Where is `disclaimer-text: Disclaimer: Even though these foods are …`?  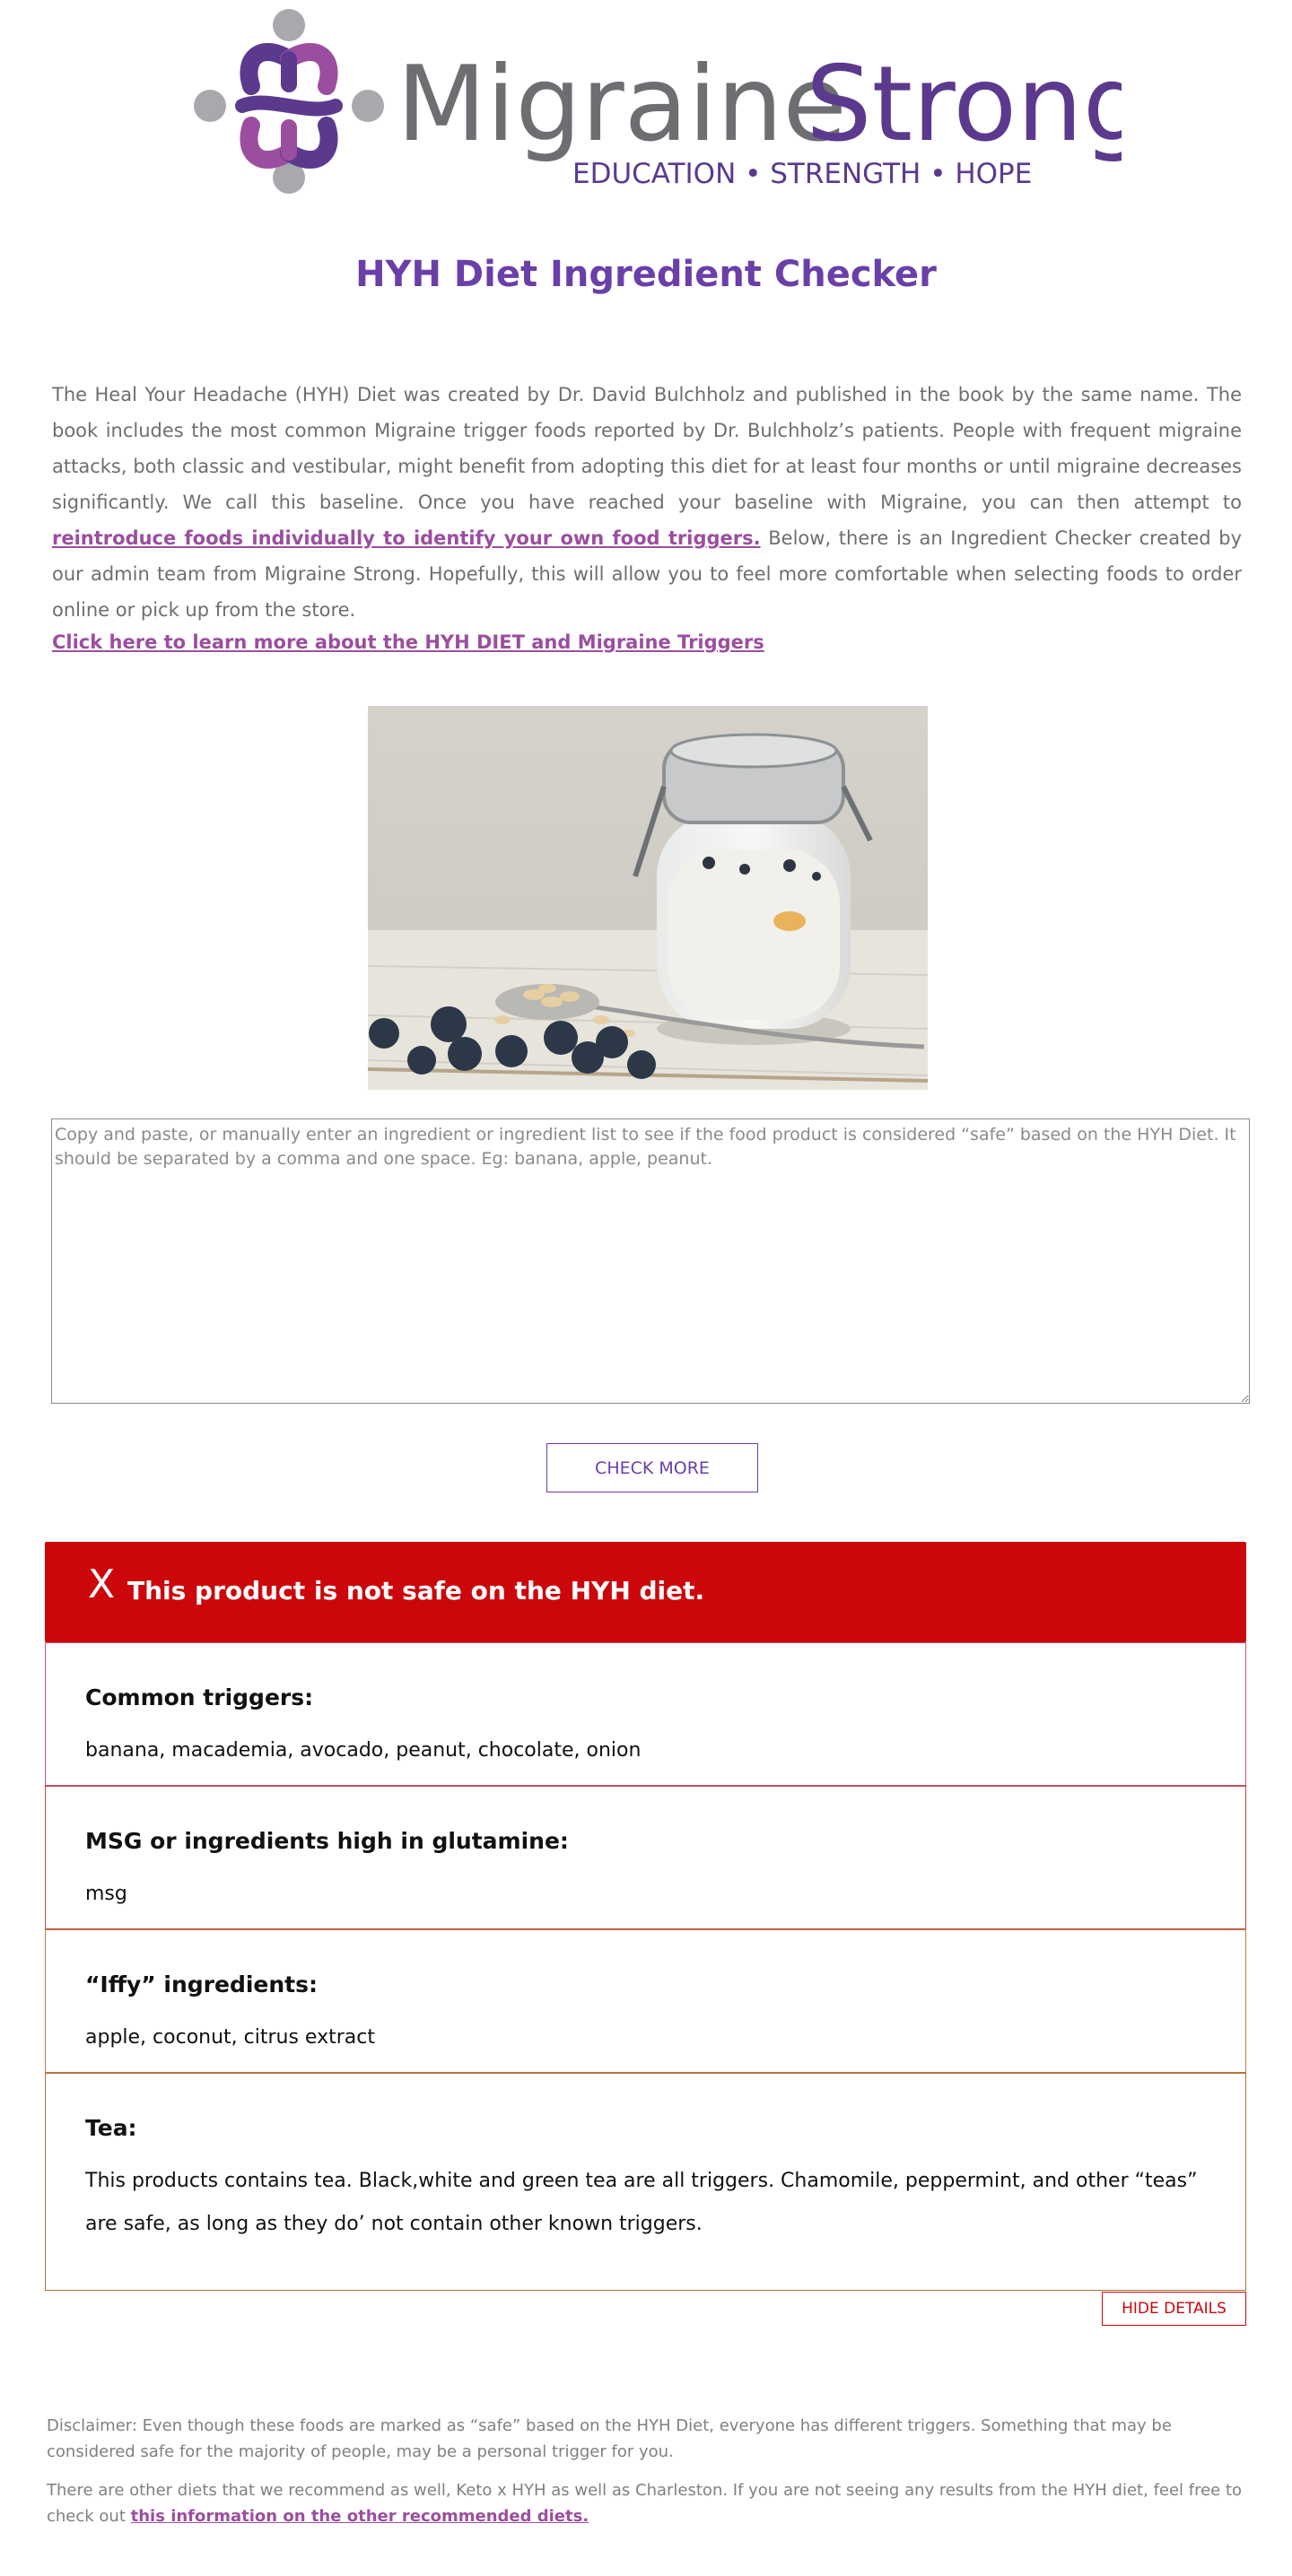 disclaimer-text: Disclaimer: Even though these foods are … is located at coordinates (609, 2438).